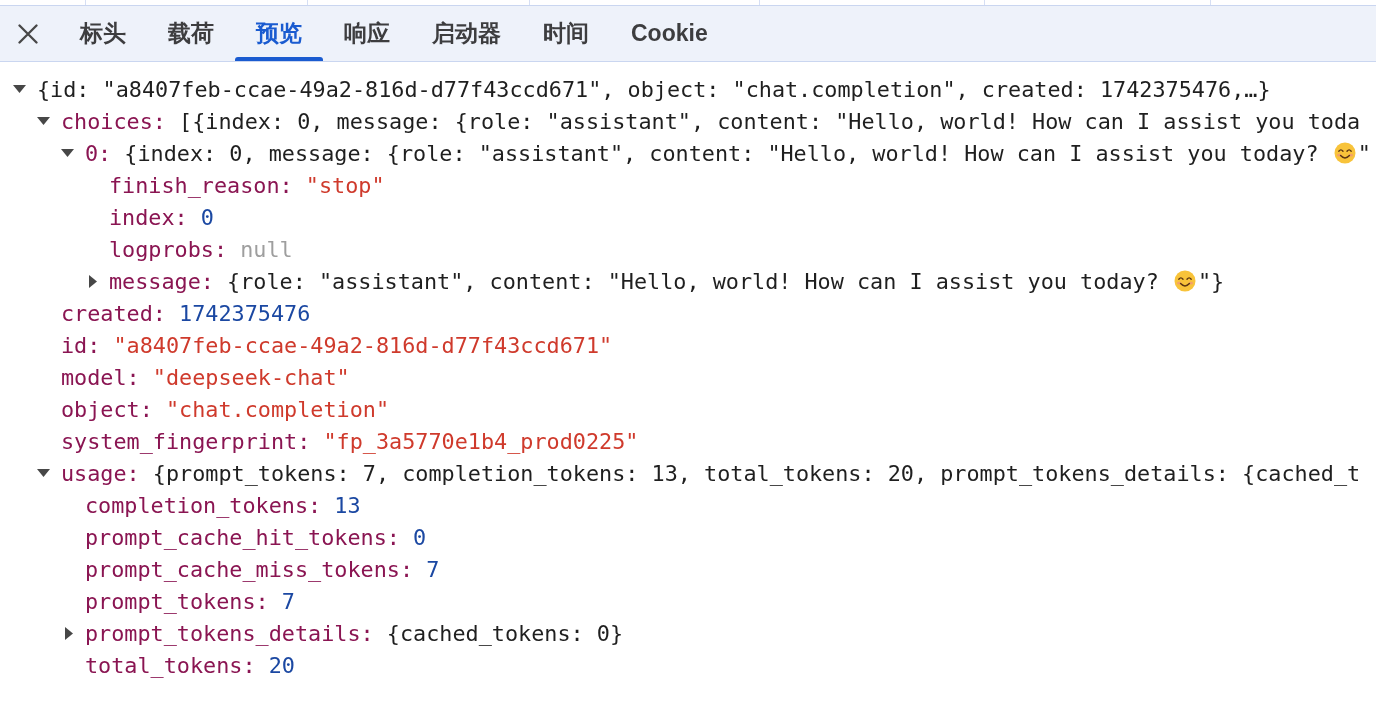  What do you see at coordinates (28, 33) in the screenshot?
I see `close-icon` at bounding box center [28, 33].